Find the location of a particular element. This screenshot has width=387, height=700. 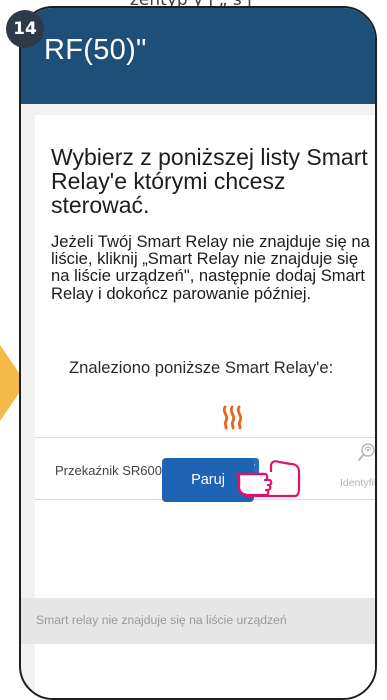

heating-icon is located at coordinates (232, 417).